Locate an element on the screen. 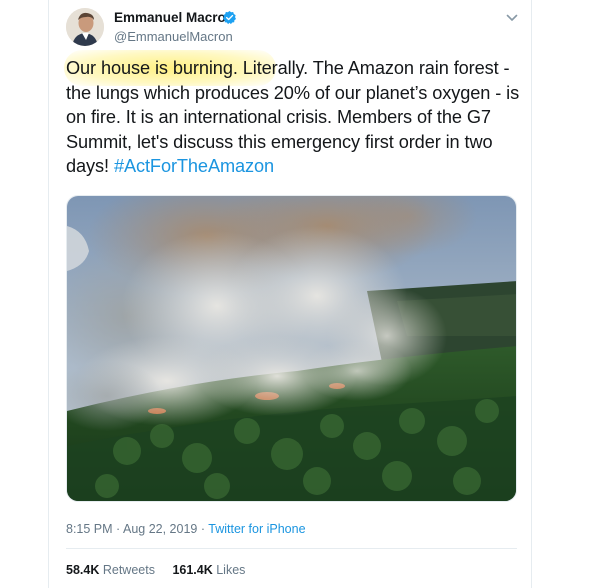 The width and height of the screenshot is (590, 588). hashtag-link: #ActForTheAmazon is located at coordinates (194, 166).